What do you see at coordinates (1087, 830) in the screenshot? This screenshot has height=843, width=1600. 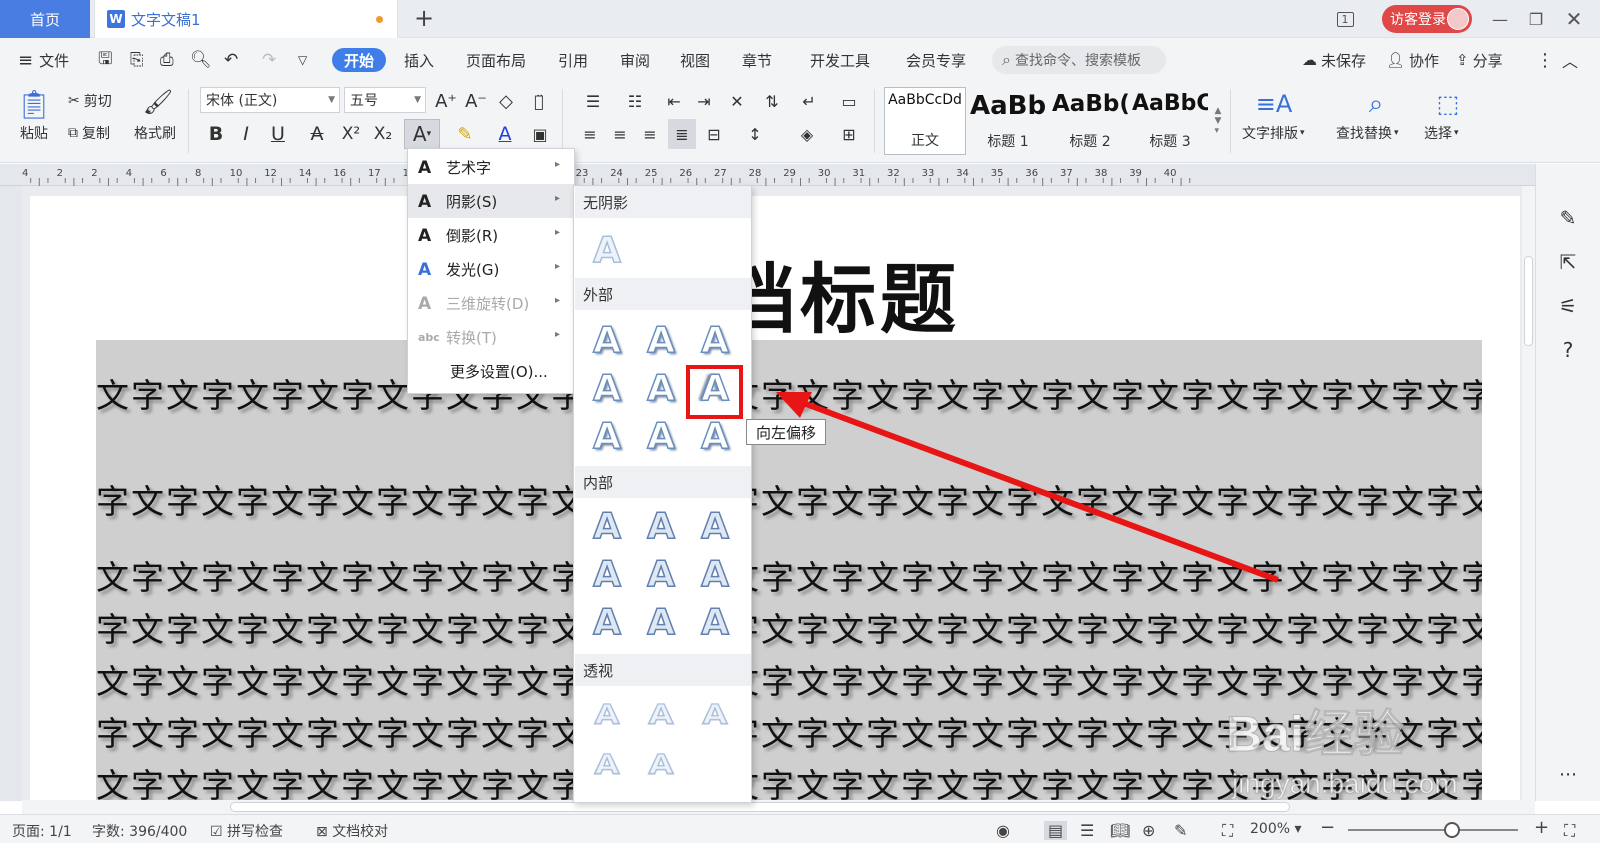 I see `outline-view-icon: ☰` at bounding box center [1087, 830].